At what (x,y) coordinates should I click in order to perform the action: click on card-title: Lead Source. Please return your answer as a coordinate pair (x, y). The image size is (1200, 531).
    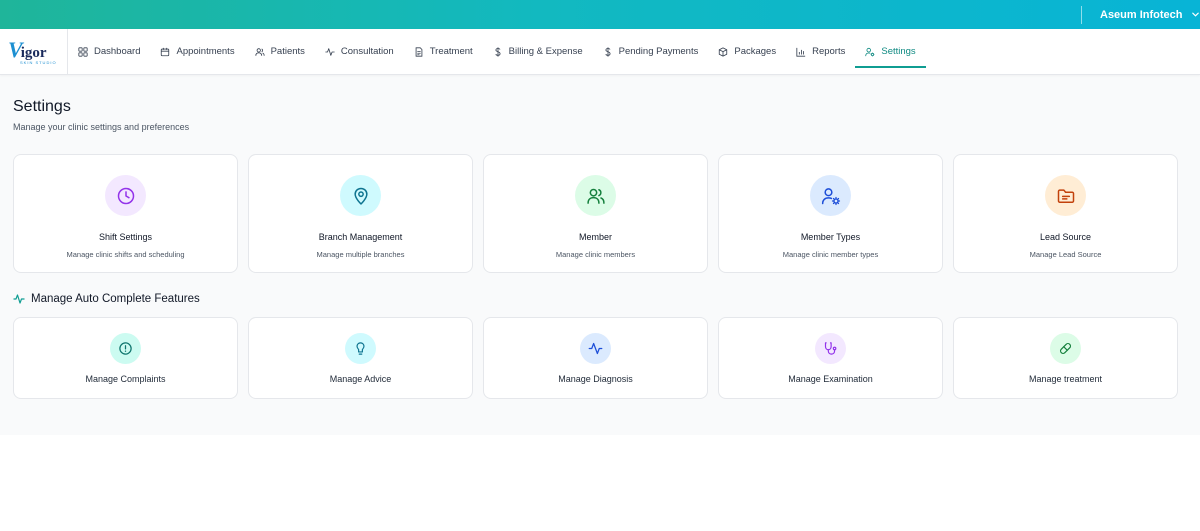
    Looking at the image, I should click on (1065, 237).